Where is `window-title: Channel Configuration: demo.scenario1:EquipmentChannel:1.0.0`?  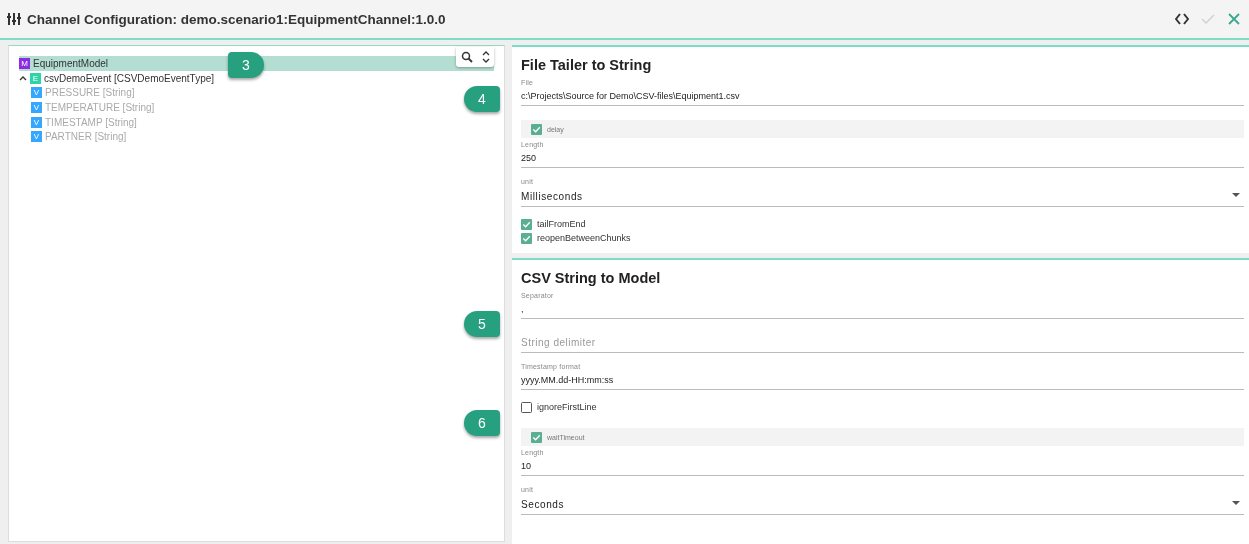
window-title: Channel Configuration: demo.scenario1:EquipmentChannel:1.0.0 is located at coordinates (237, 19).